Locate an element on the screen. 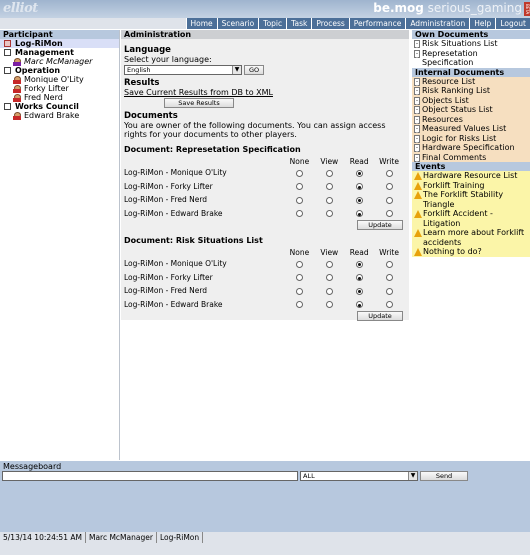 Image resolution: width=530 pixels, height=555 pixels. menu-item-scenario: Scenario is located at coordinates (237, 23).